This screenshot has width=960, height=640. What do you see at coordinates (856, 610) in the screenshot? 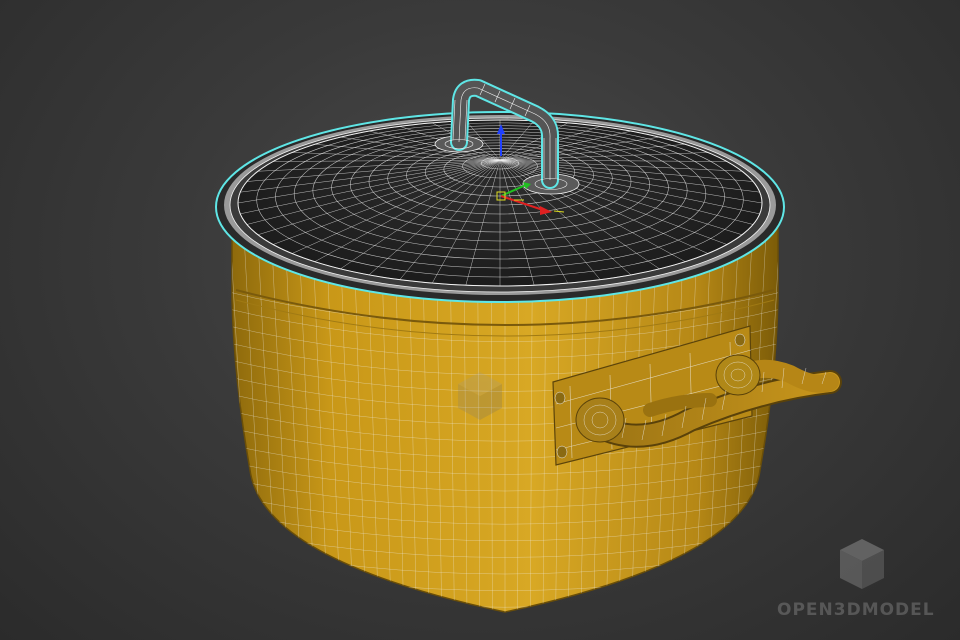
I see `brand-text: OPEN3DMODEL` at bounding box center [856, 610].